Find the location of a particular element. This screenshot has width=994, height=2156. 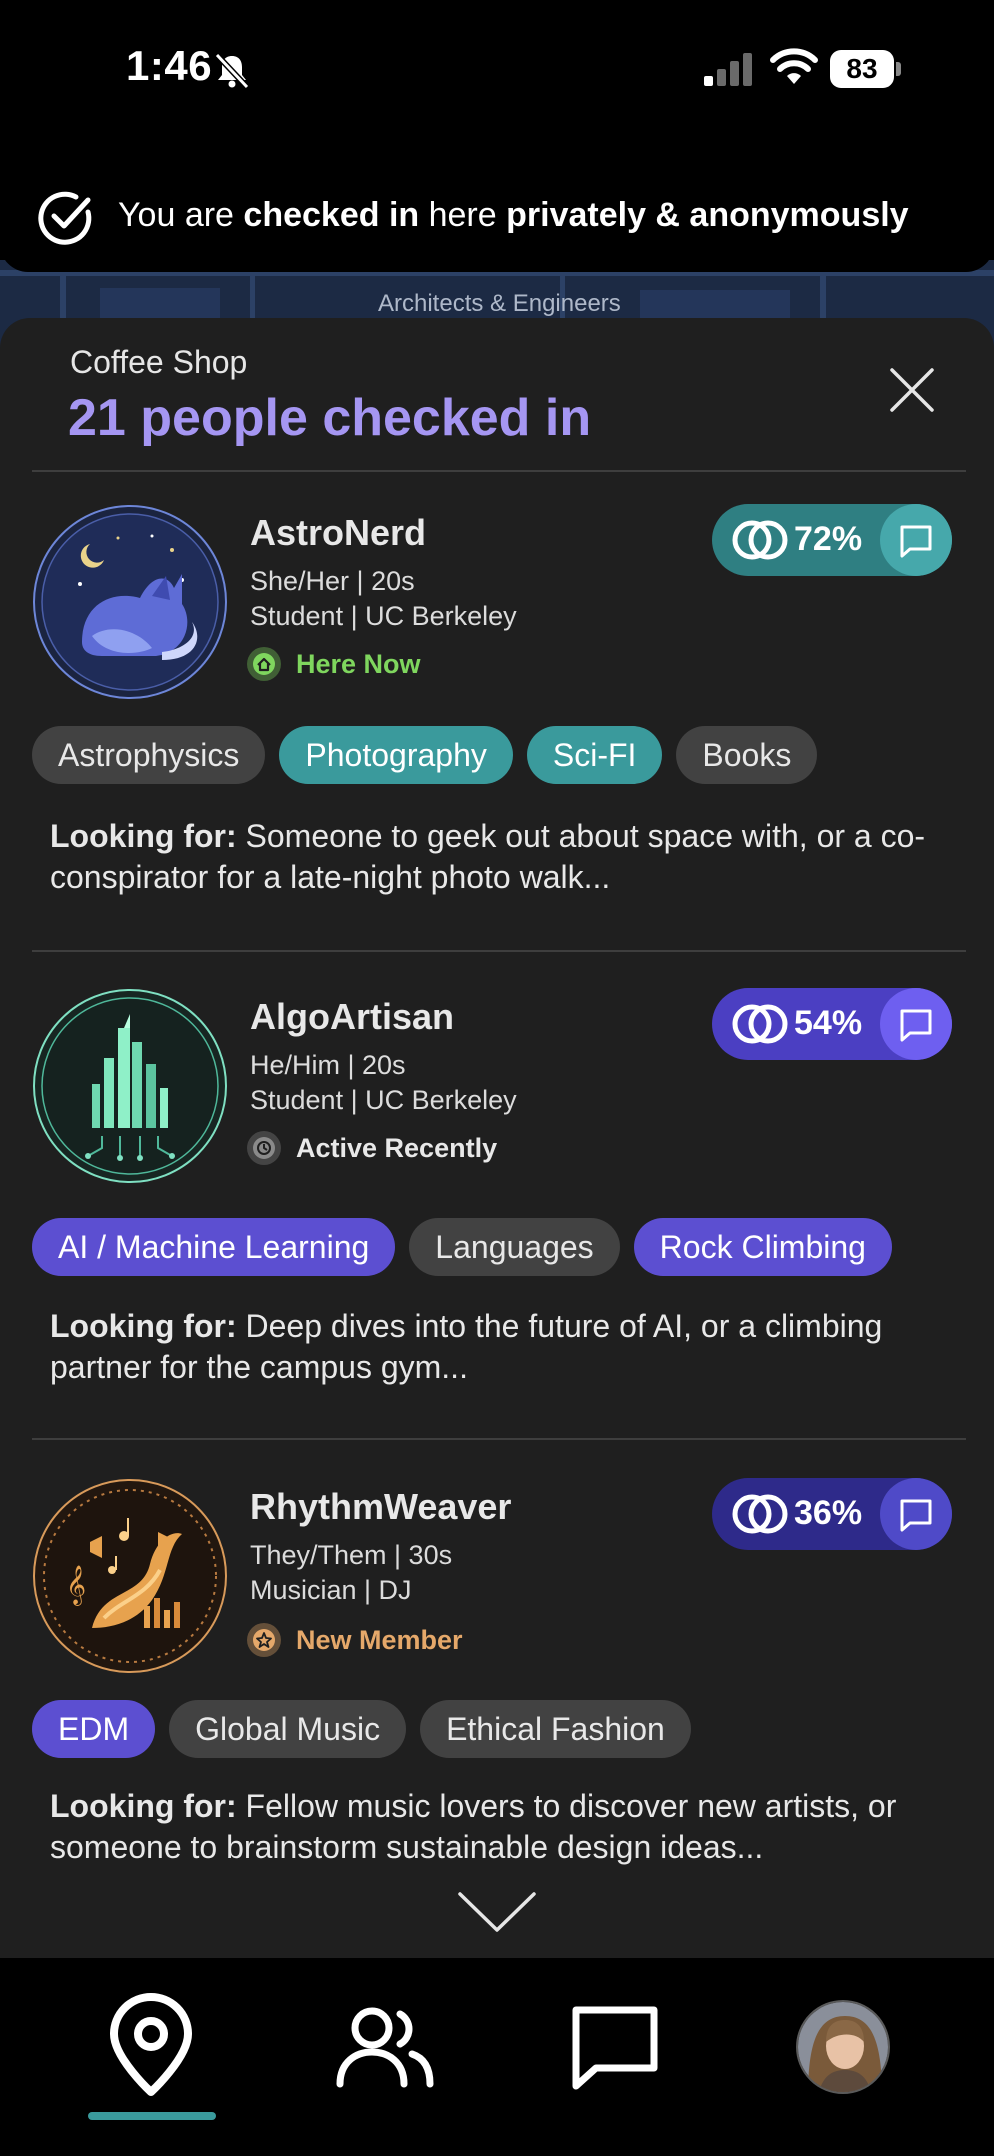

interest-tag: Sci-FI is located at coordinates (594, 755).